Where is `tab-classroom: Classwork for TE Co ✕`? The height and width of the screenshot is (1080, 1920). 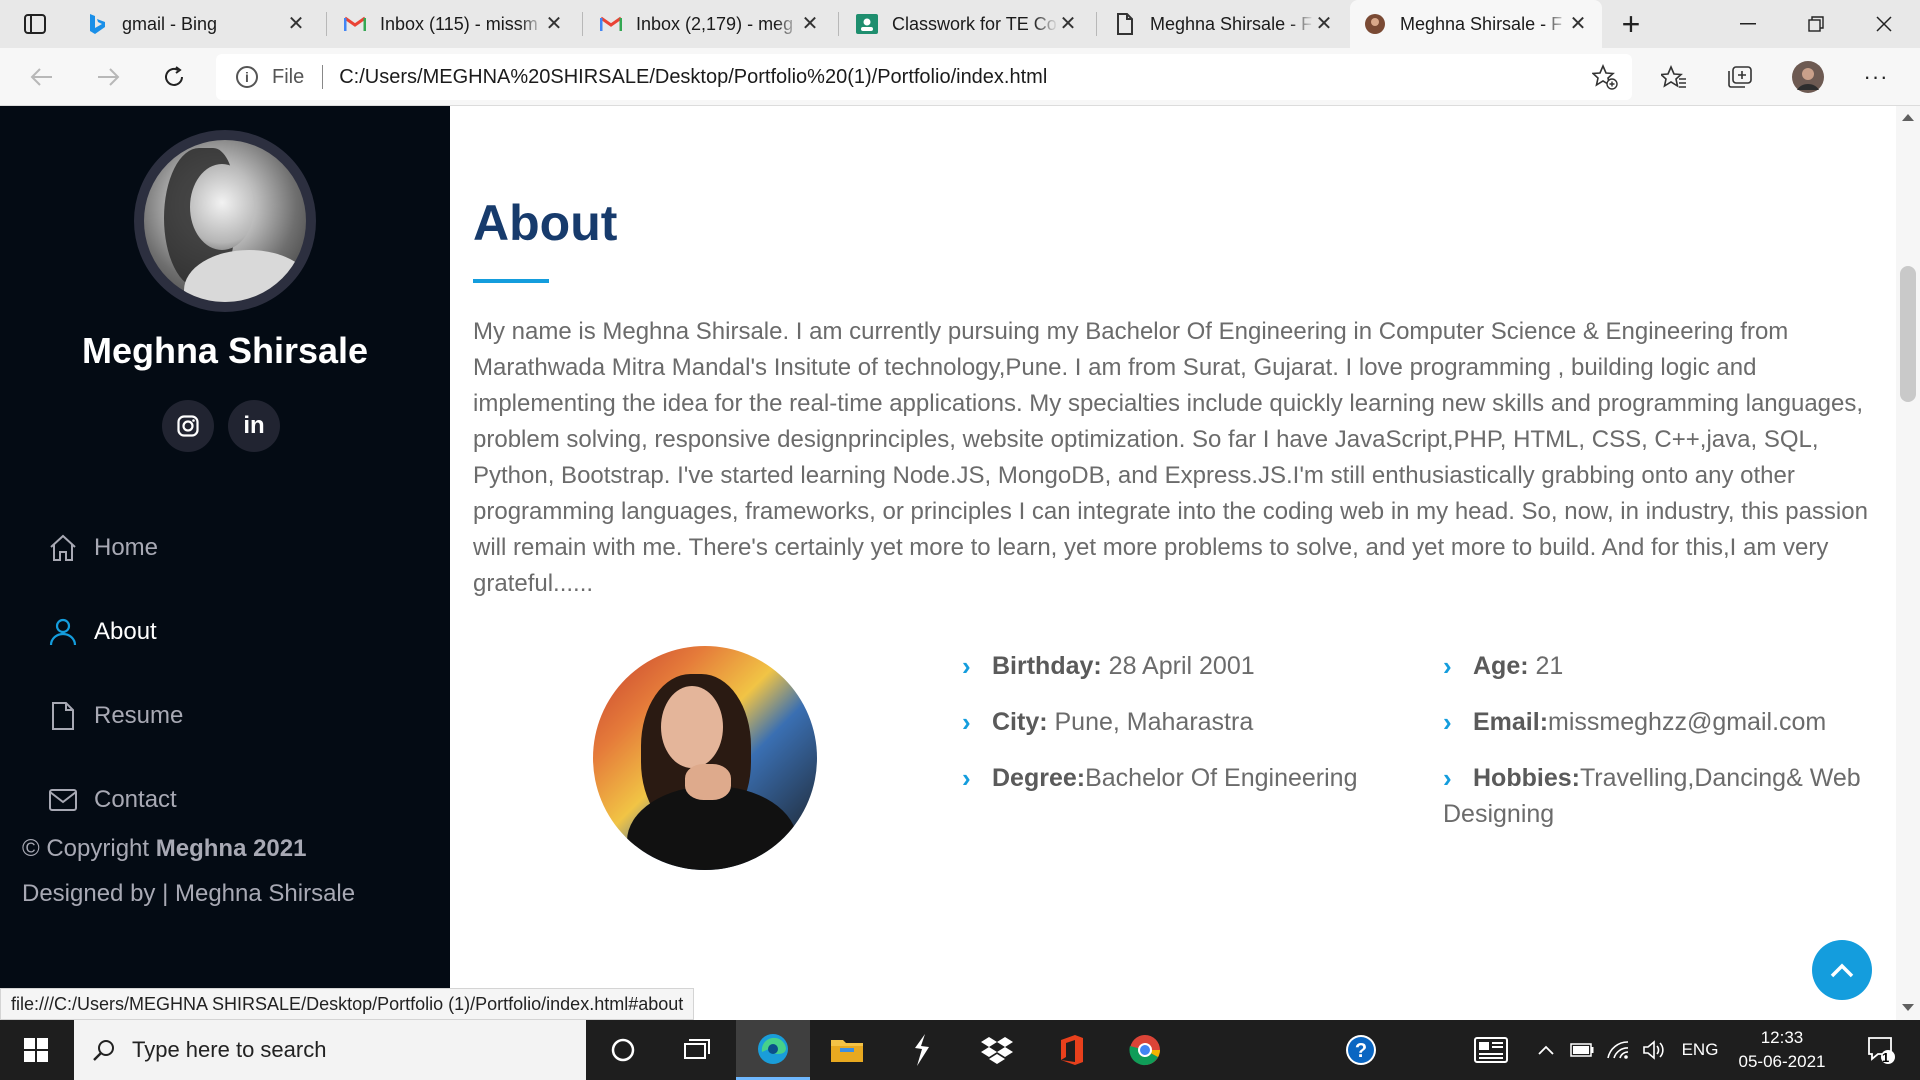
tab-classroom: Classwork for TE Co ✕ is located at coordinates (967, 24).